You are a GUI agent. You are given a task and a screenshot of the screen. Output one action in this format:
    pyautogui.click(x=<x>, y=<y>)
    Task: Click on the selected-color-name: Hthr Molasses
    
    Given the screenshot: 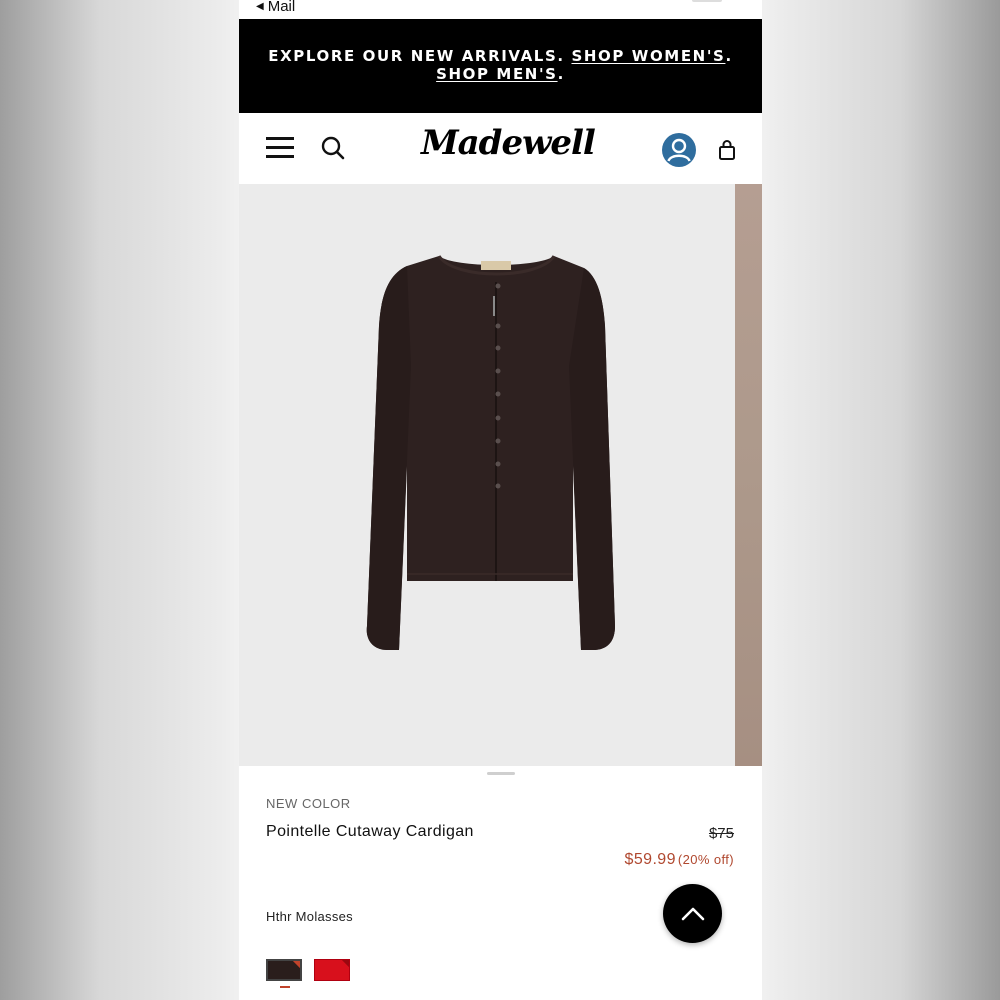 What is the action you would take?
    pyautogui.click(x=309, y=916)
    